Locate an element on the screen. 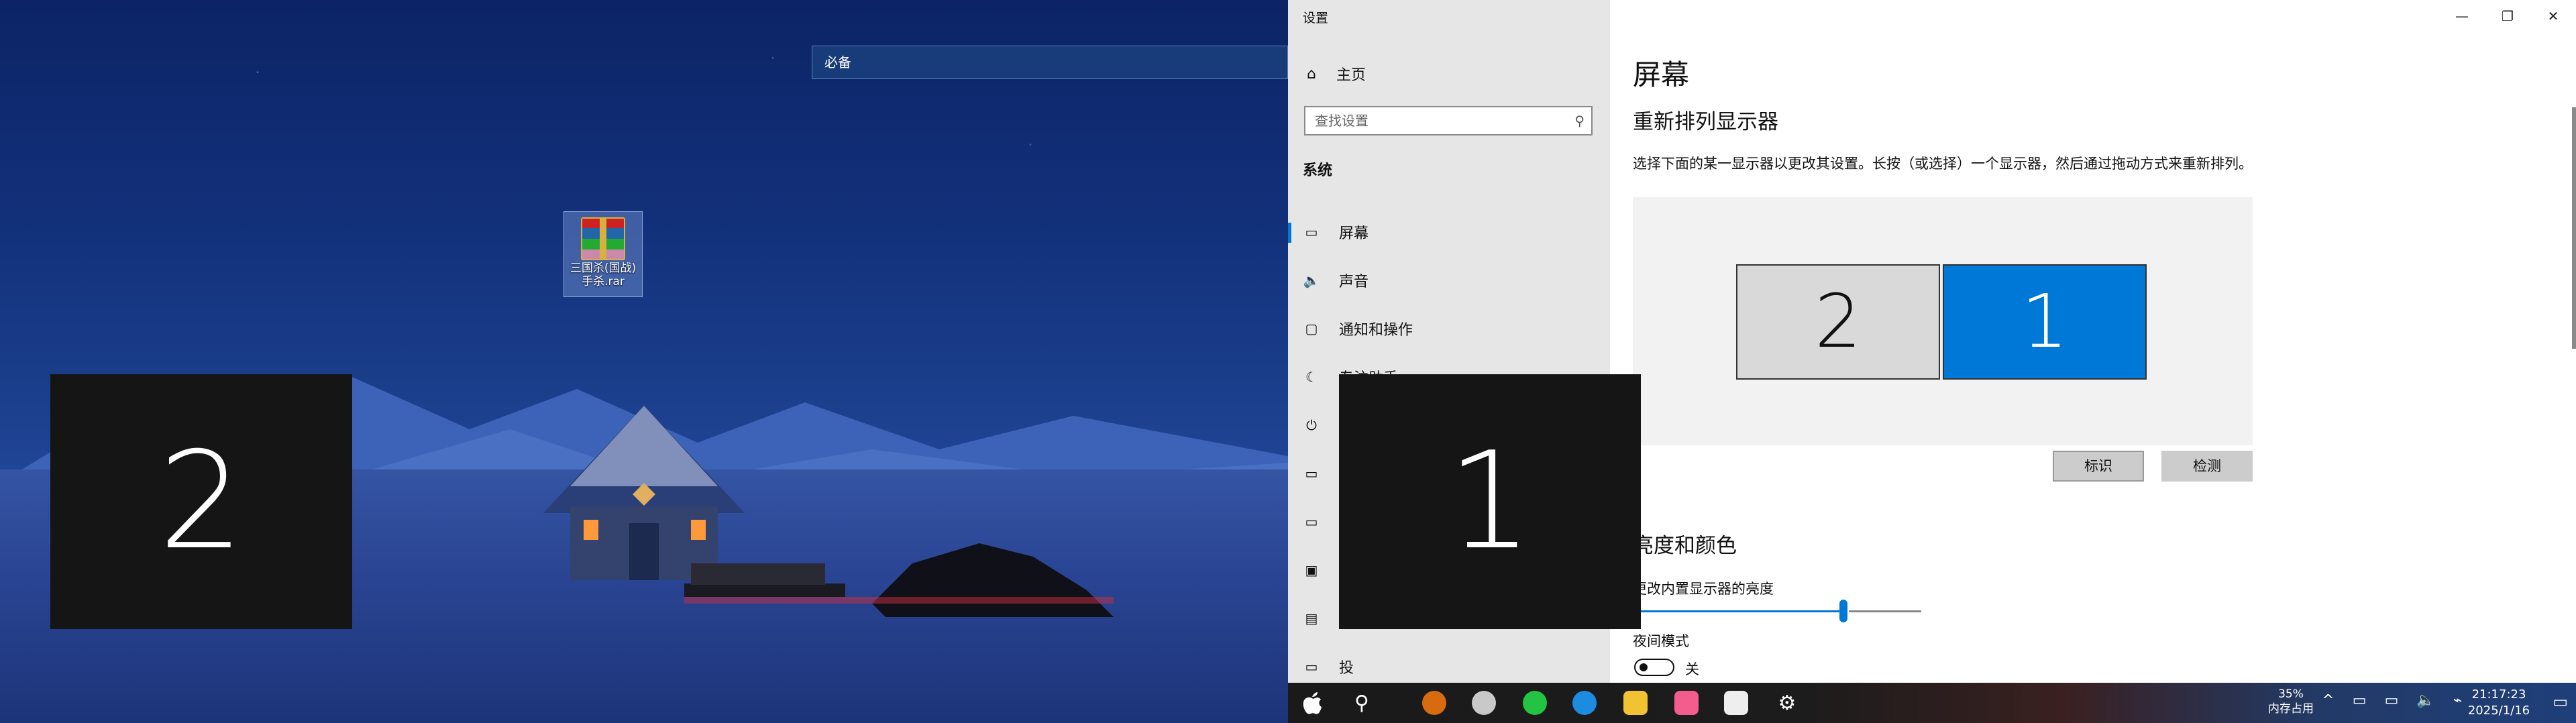 The image size is (2576, 723). rearrange-heading: 重新排列显示器 is located at coordinates (1705, 122).